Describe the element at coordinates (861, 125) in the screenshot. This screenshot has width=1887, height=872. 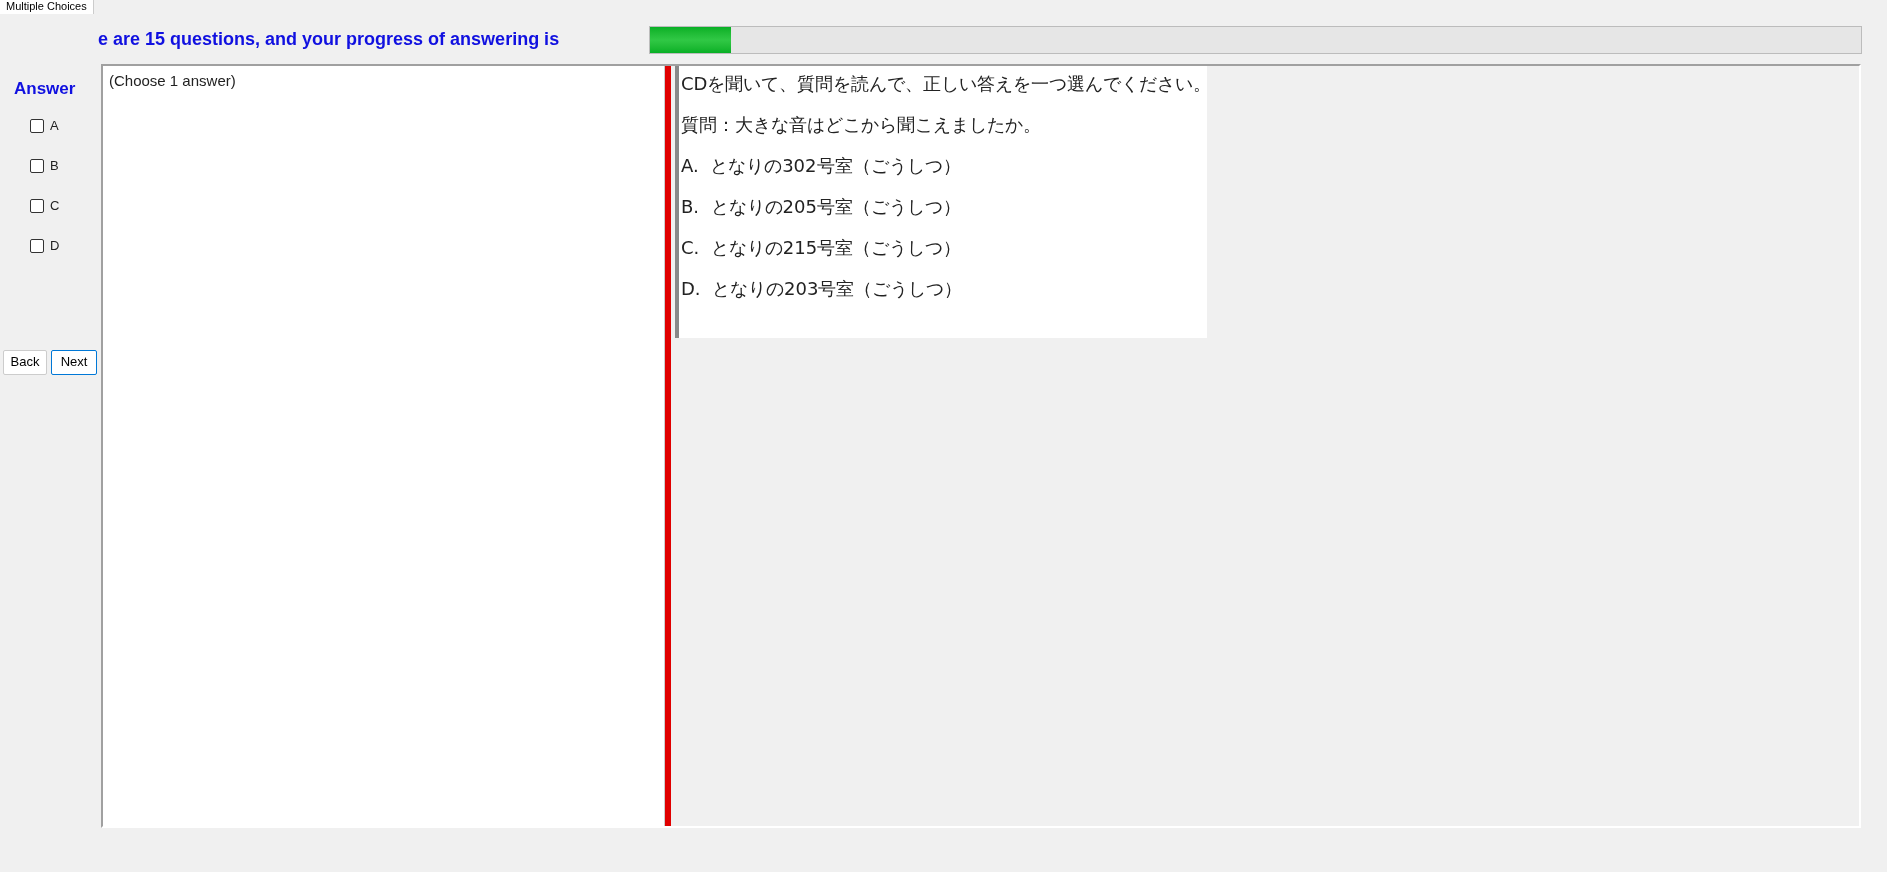
I see `question-text: 質問：大きな音はどこから聞こえましたか。` at that location.